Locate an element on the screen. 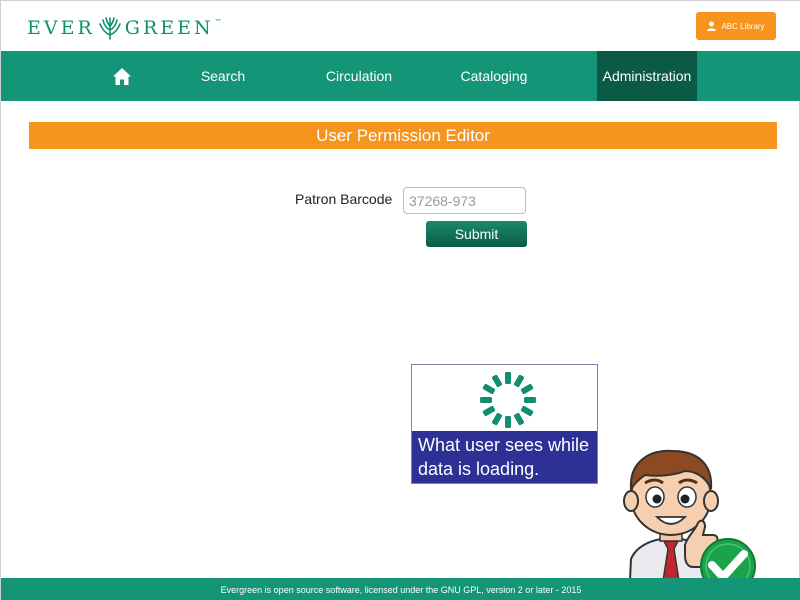 The image size is (800, 600). patron-barcode-label: Patron Barcode is located at coordinates (344, 199).